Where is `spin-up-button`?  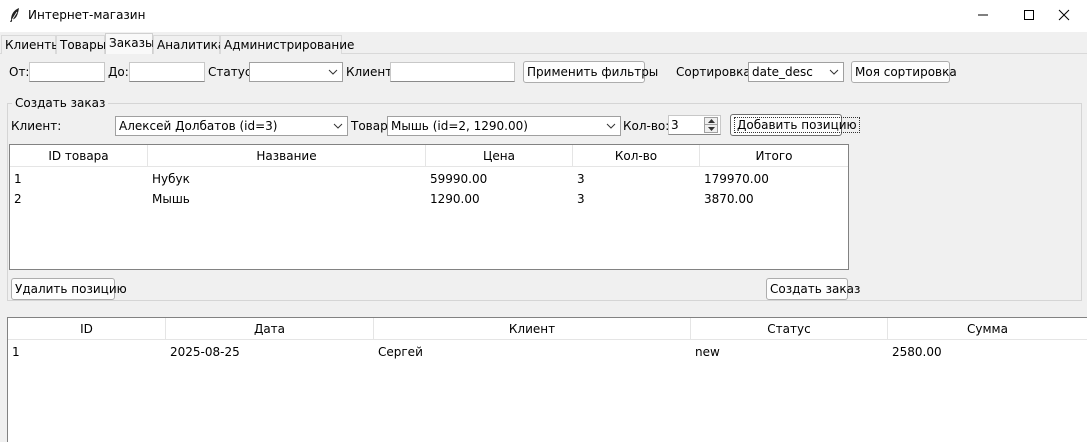 spin-up-button is located at coordinates (711, 121).